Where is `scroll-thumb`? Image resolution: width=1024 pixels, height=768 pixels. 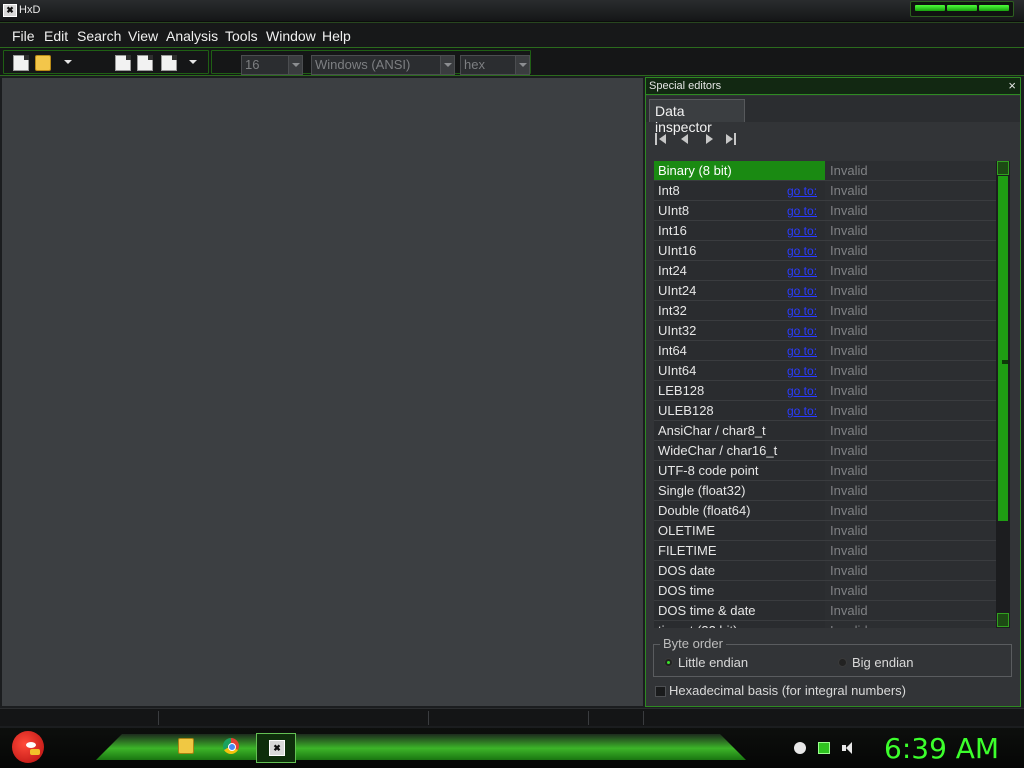
scroll-thumb is located at coordinates (1003, 348).